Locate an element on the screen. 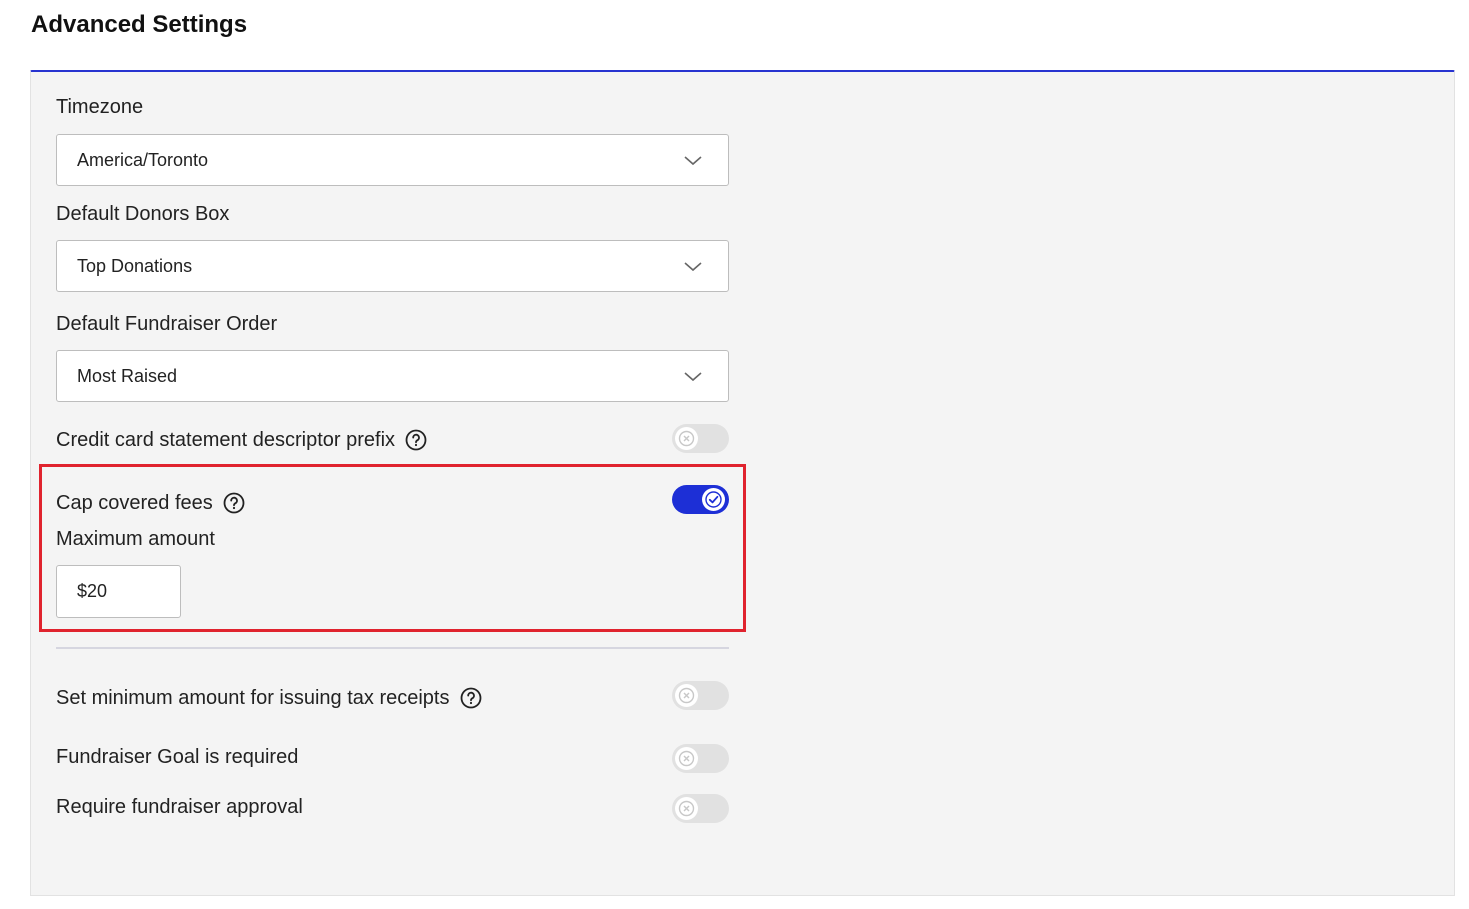  cap-fees-label: Cap covered fees is located at coordinates (134, 503).